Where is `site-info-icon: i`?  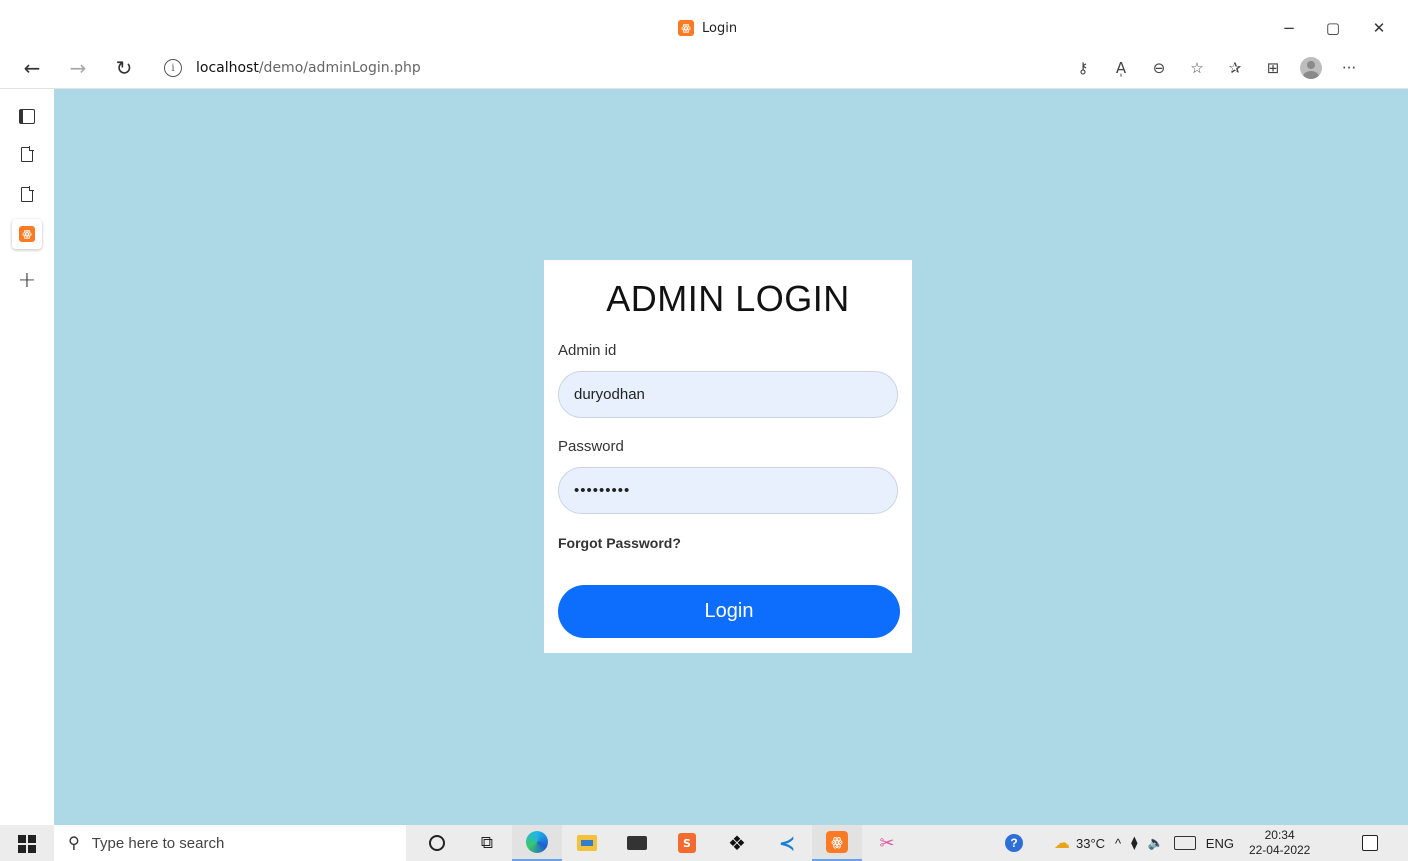 site-info-icon: i is located at coordinates (173, 68).